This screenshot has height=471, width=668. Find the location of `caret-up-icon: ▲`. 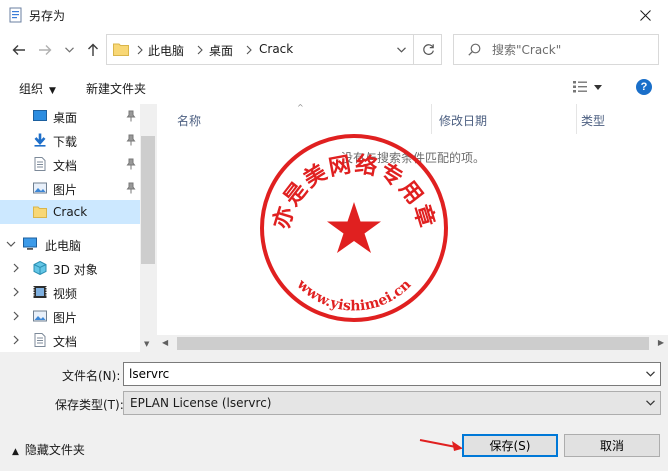

caret-up-icon: ▲ is located at coordinates (15, 452).